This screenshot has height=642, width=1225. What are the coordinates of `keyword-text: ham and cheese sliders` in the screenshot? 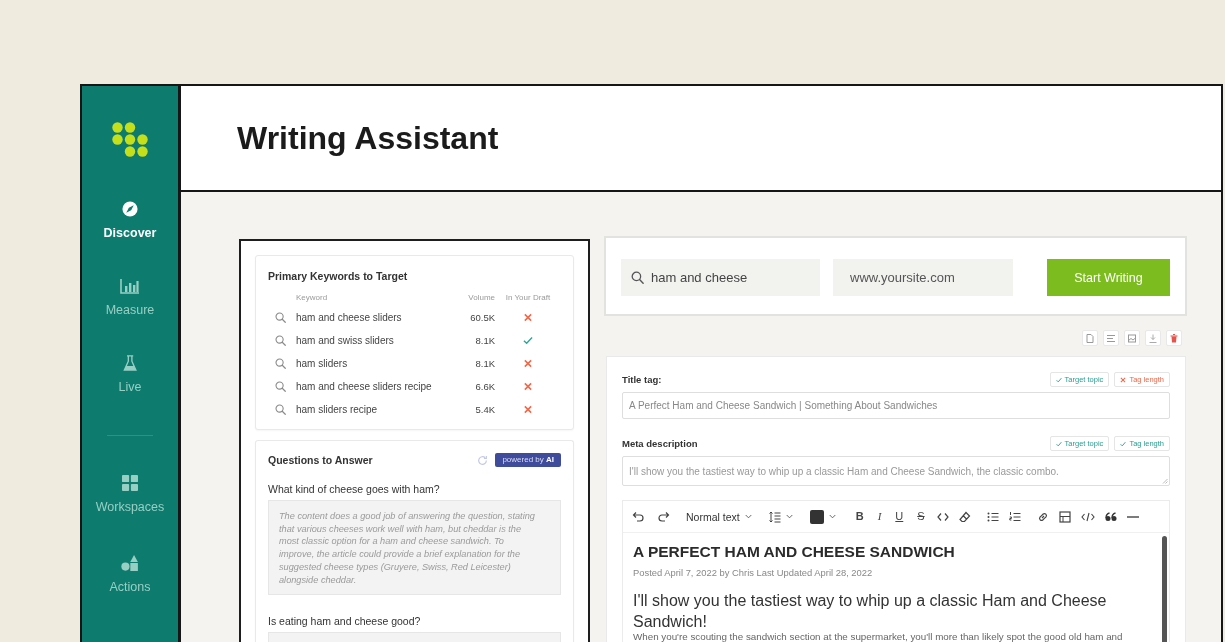 It's located at (349, 317).